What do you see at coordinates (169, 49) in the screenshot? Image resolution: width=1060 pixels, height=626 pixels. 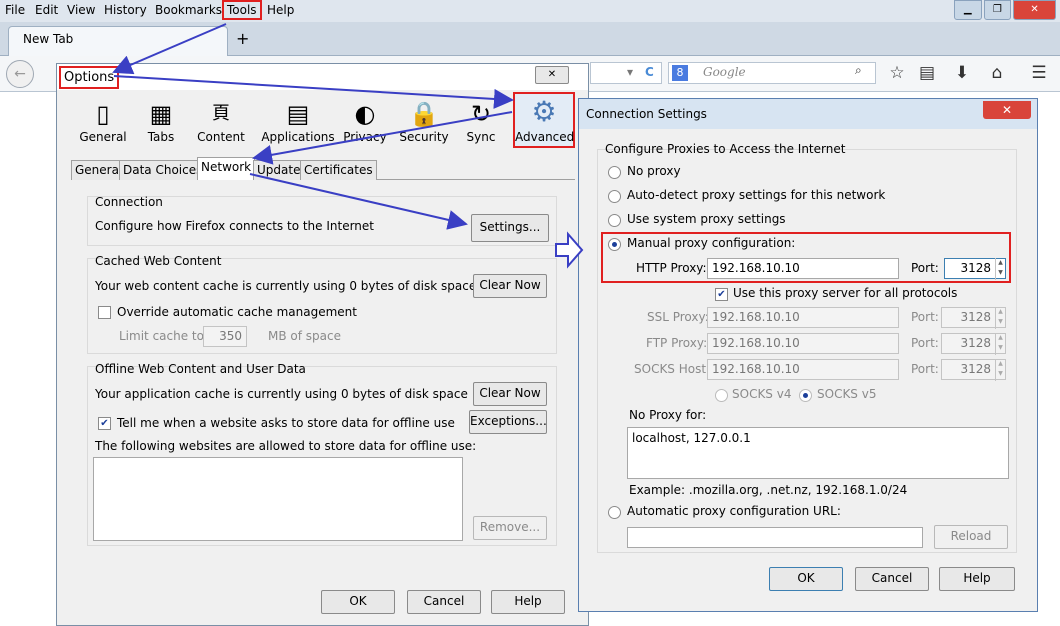 I see `arrow-tools-to-options` at bounding box center [169, 49].